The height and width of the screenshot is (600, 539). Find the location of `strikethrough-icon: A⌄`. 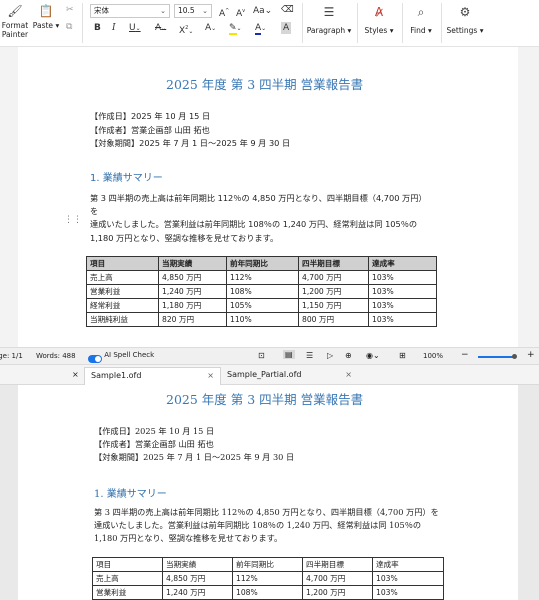

strikethrough-icon: A⌄ is located at coordinates (160, 28).